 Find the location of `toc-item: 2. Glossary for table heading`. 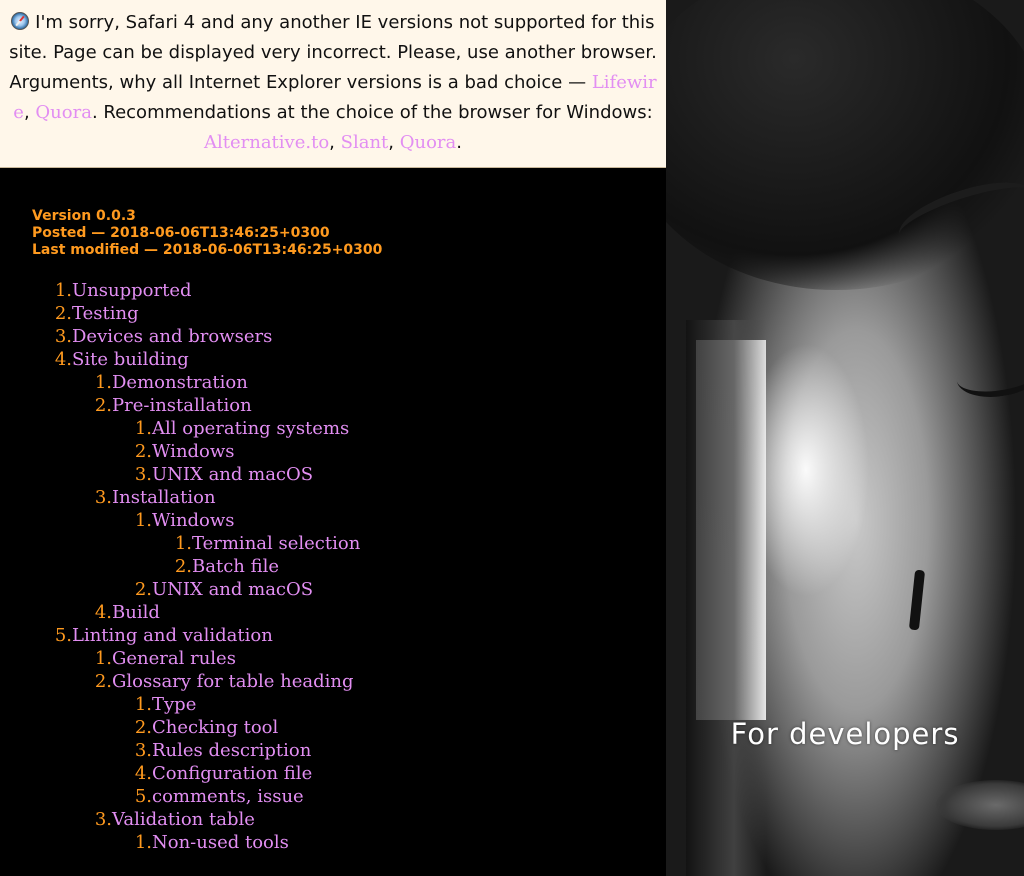

toc-item: 2. Glossary for table heading is located at coordinates (196, 681).